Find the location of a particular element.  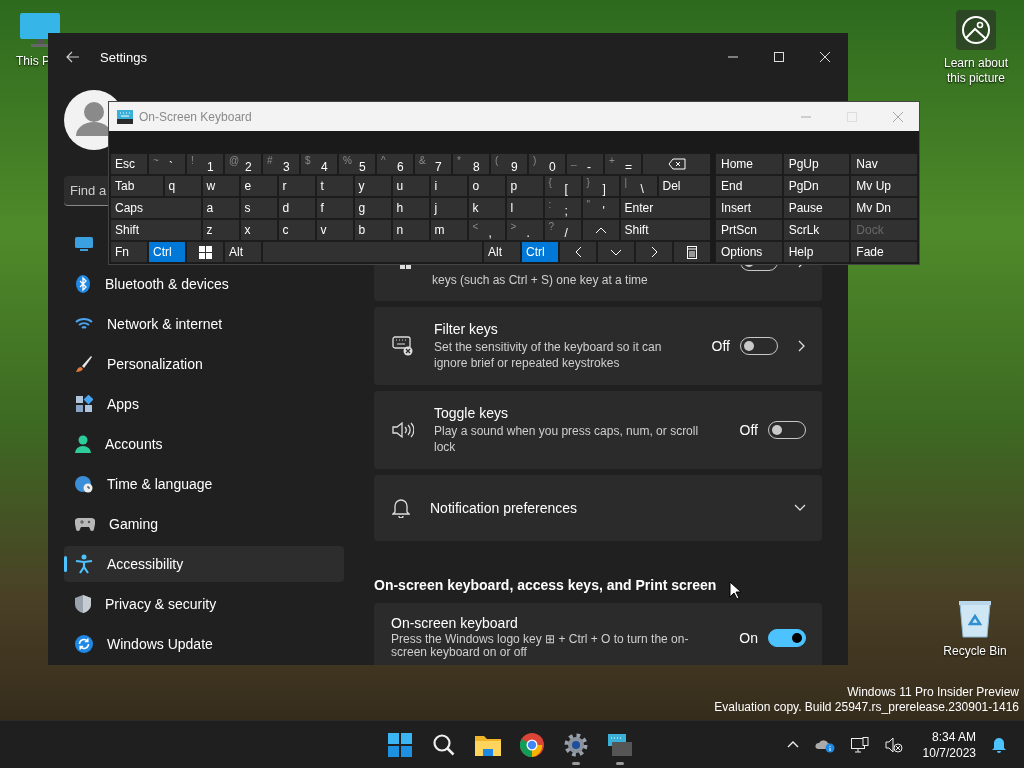

section-heading: On-screen keyboard, access keys, and Print screen is located at coordinates (545, 585).